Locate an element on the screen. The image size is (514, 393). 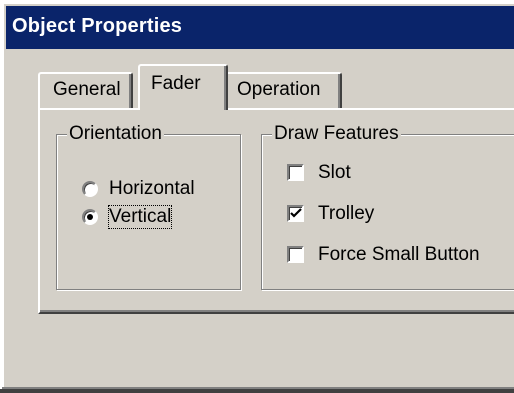
window-frame-shadow-outer is located at coordinates (257, 391).